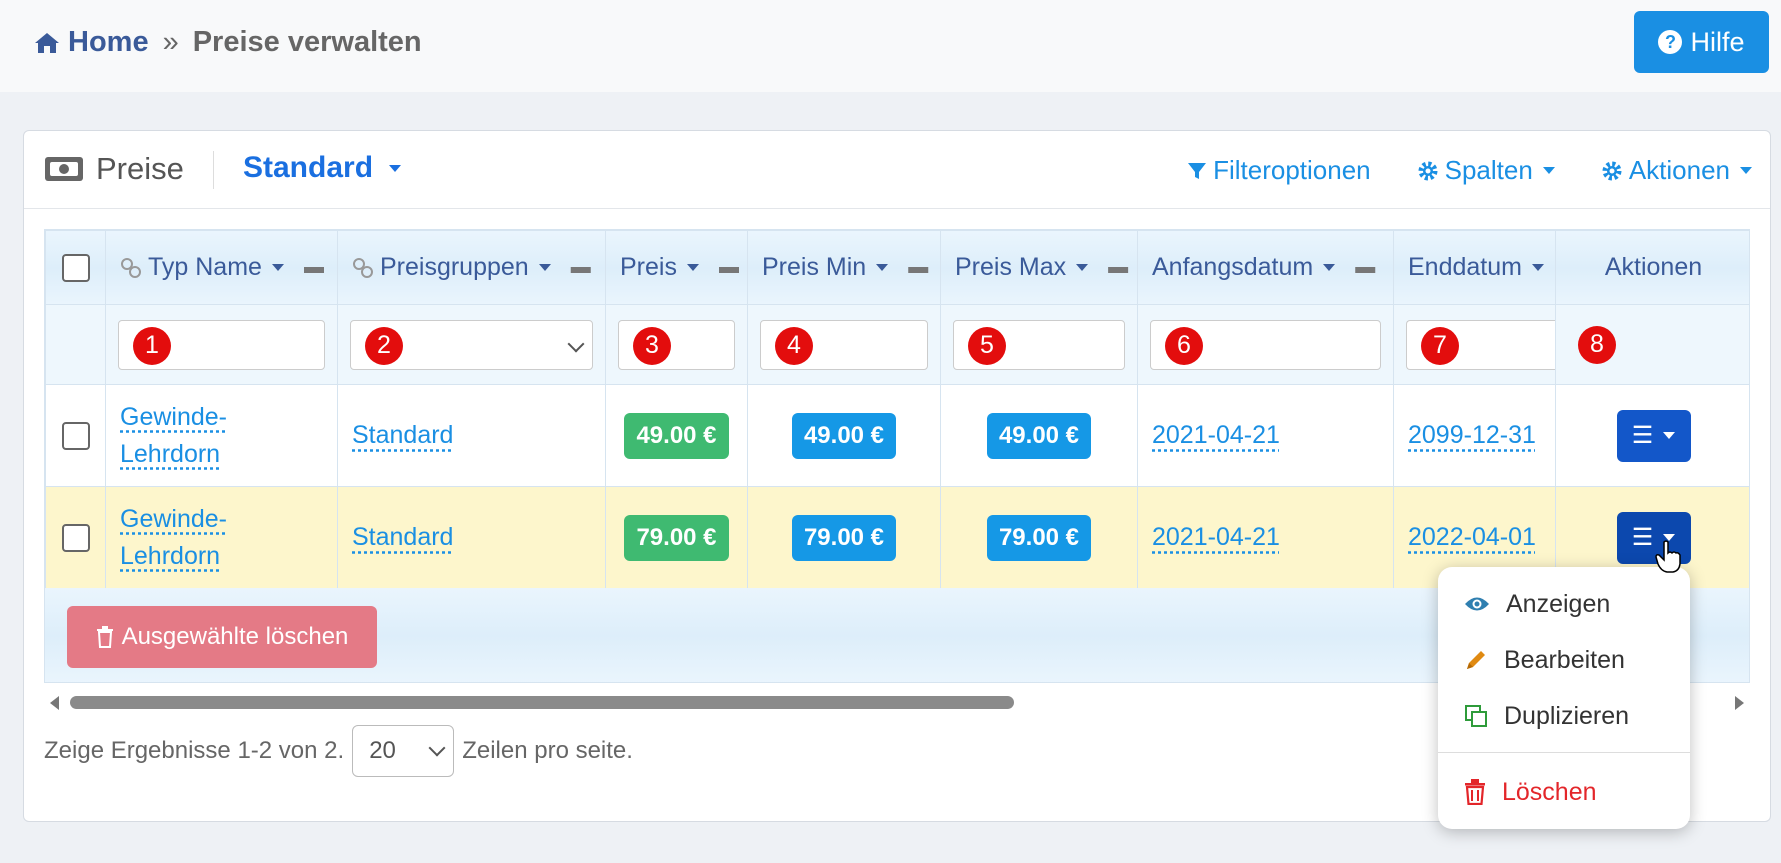 The height and width of the screenshot is (863, 1781). I want to click on filter-input-typ-name: 1, so click(221, 344).